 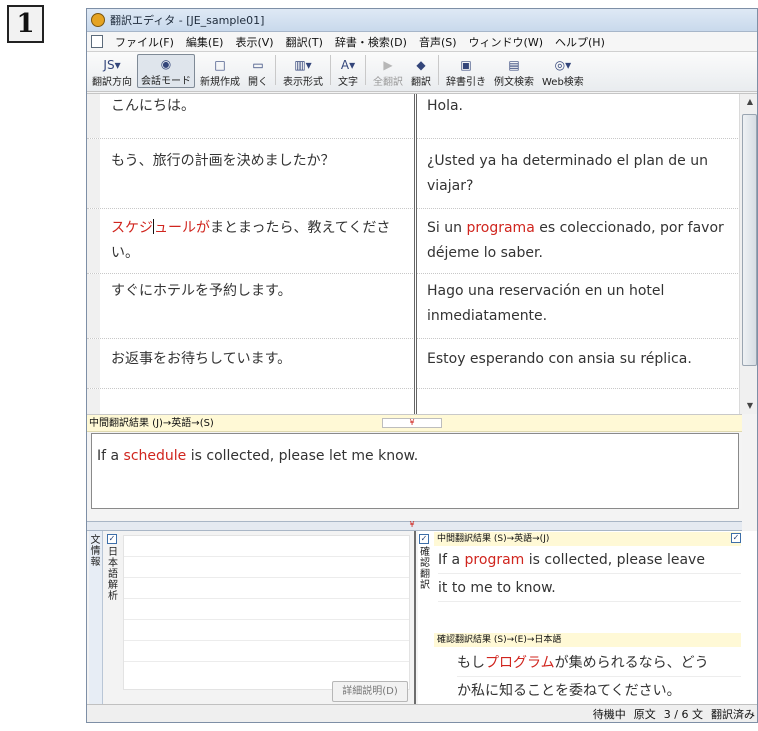 I want to click on highlighted-word: program, so click(x=494, y=560).